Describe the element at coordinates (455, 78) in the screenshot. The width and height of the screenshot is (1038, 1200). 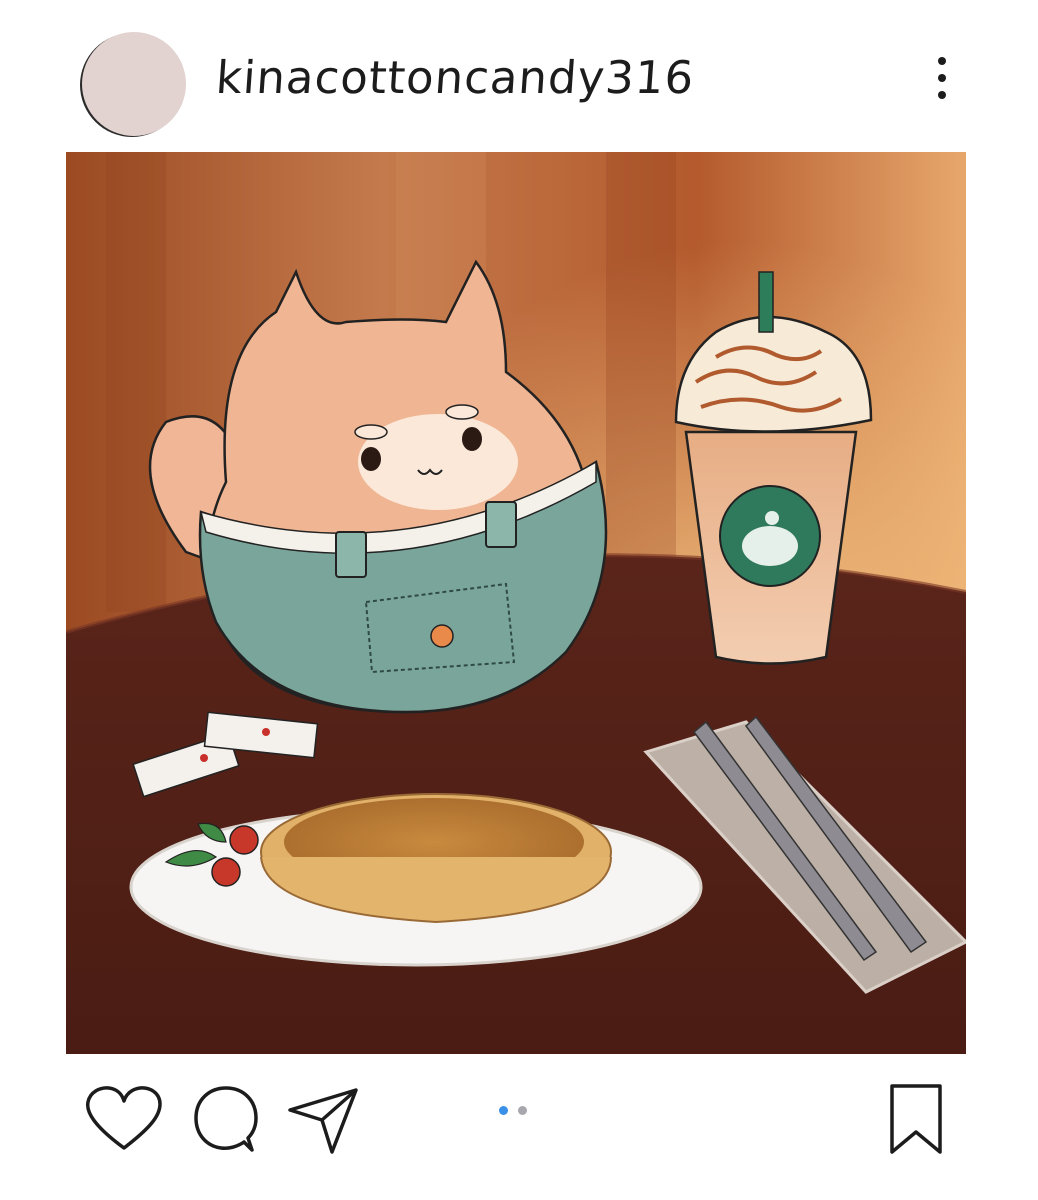
I see `username: kinacottoncandy316` at that location.